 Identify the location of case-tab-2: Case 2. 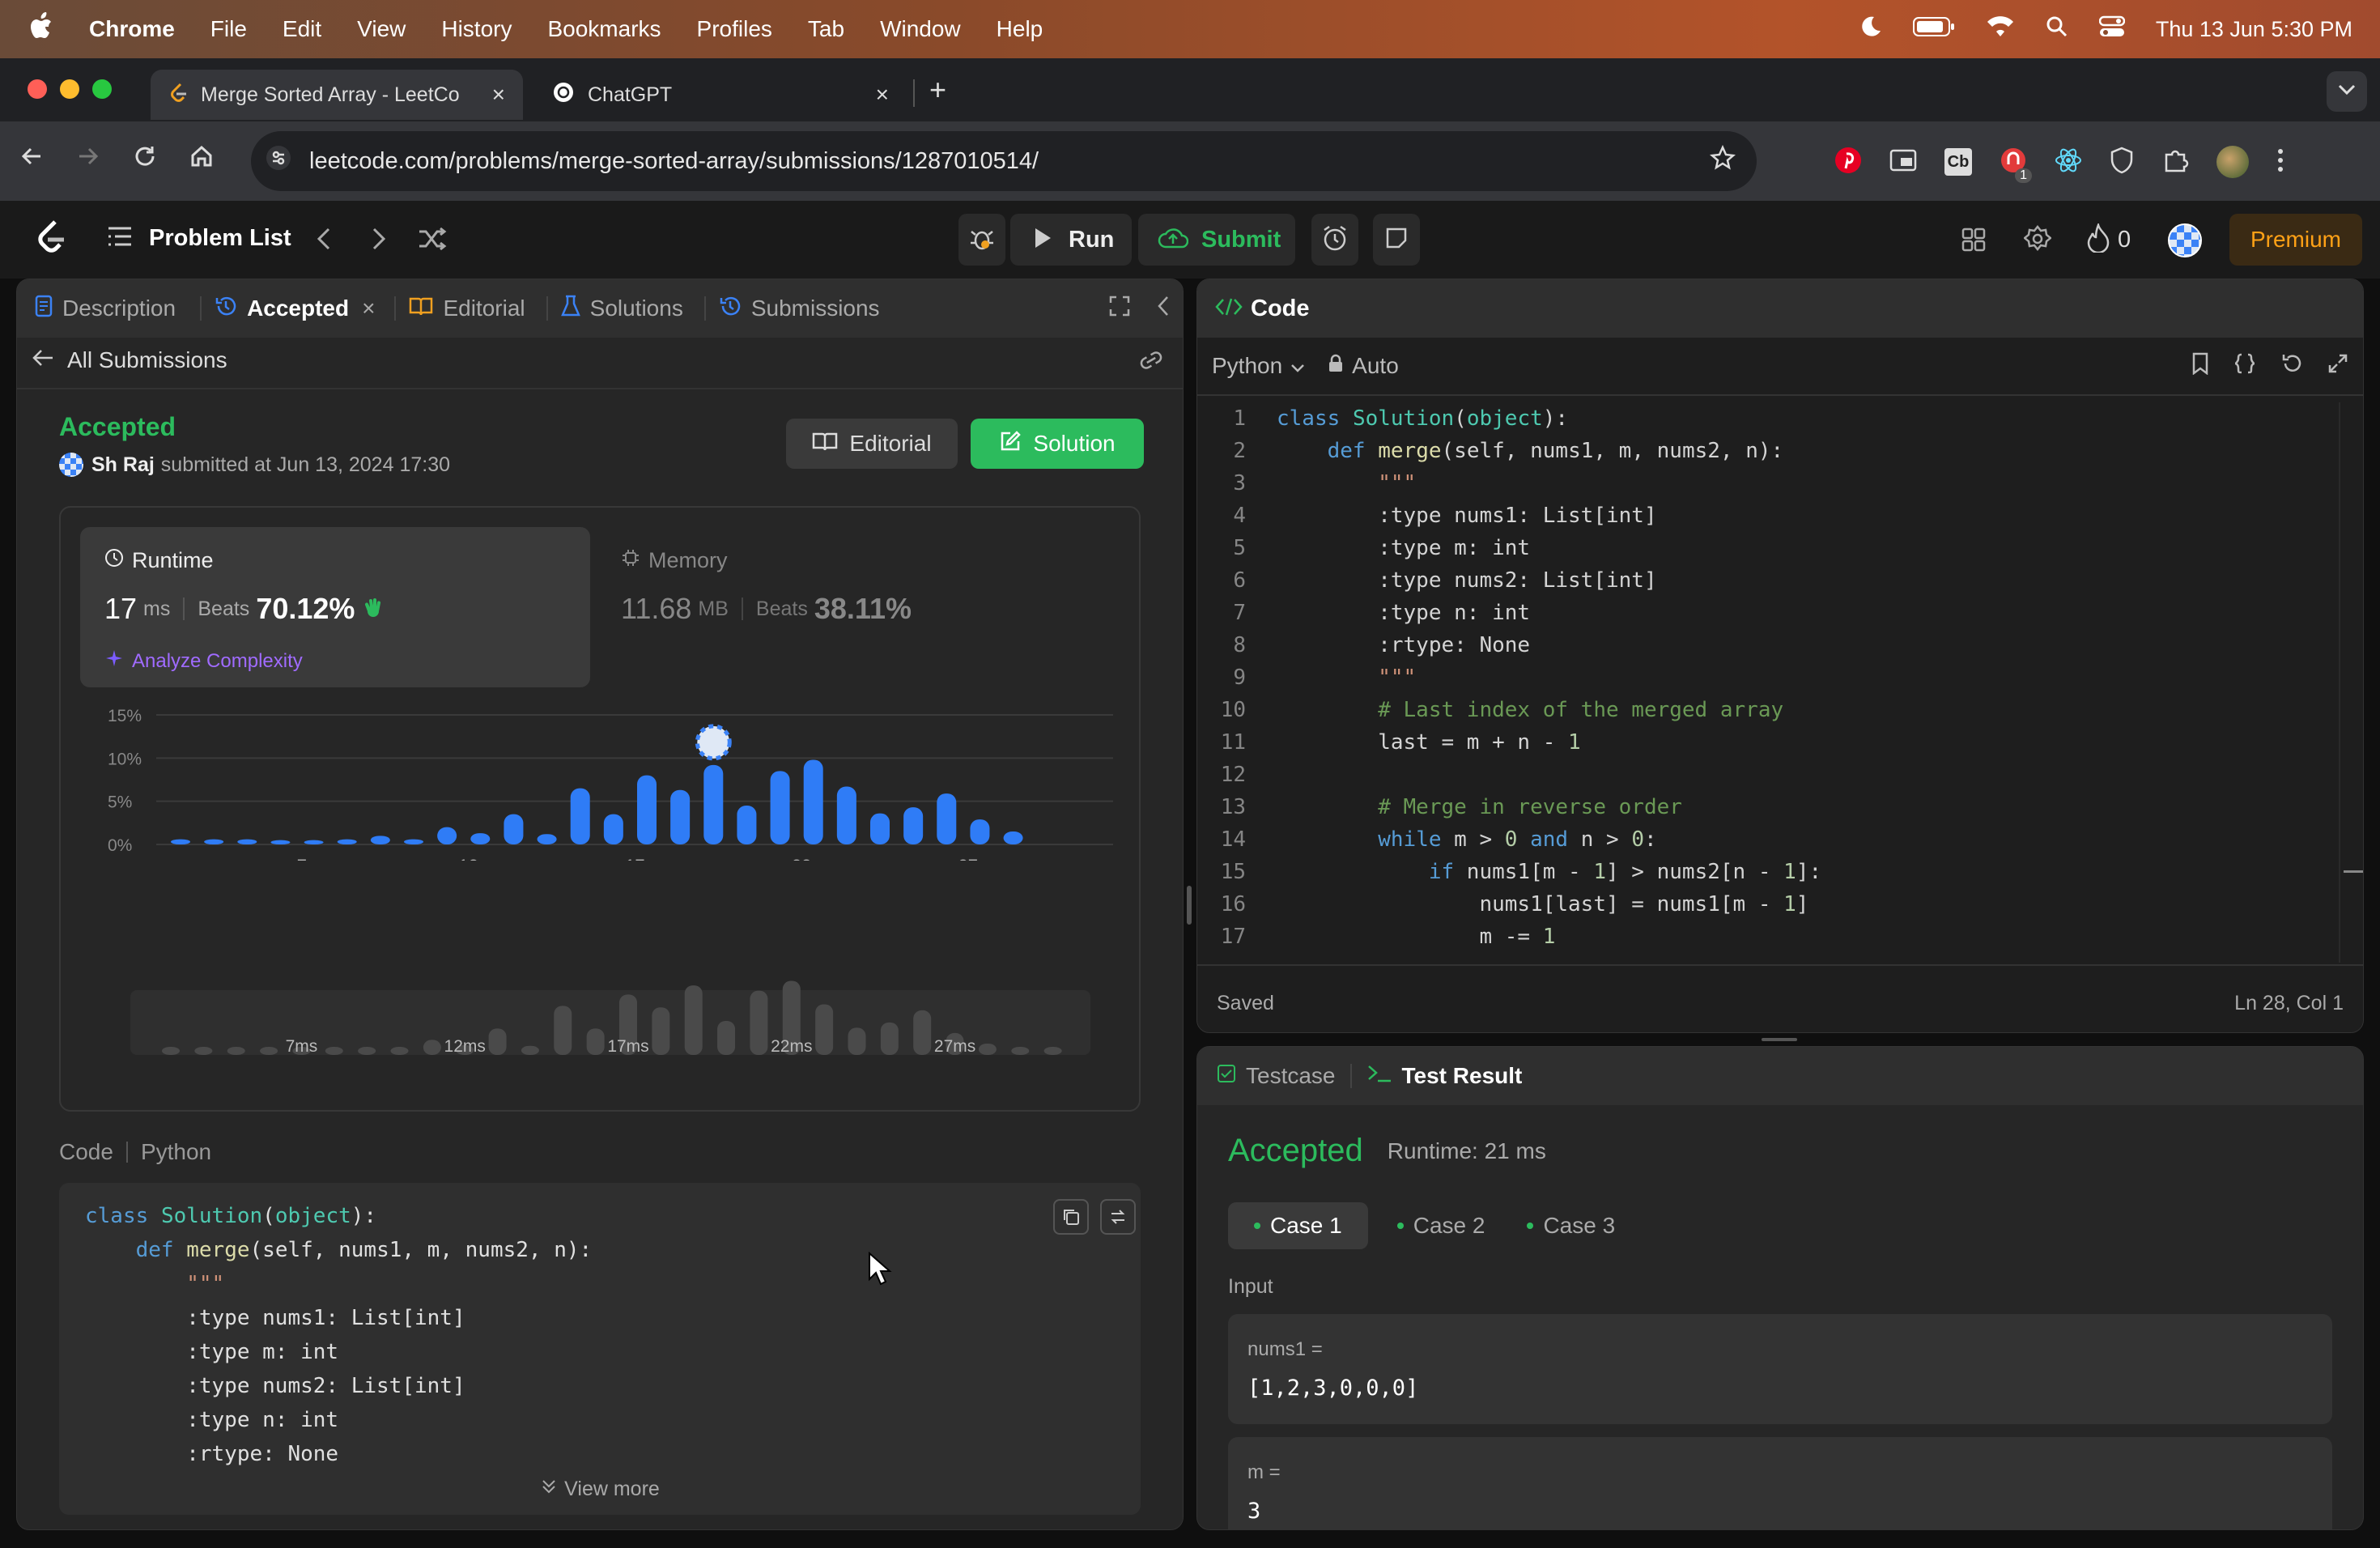
(1441, 1225).